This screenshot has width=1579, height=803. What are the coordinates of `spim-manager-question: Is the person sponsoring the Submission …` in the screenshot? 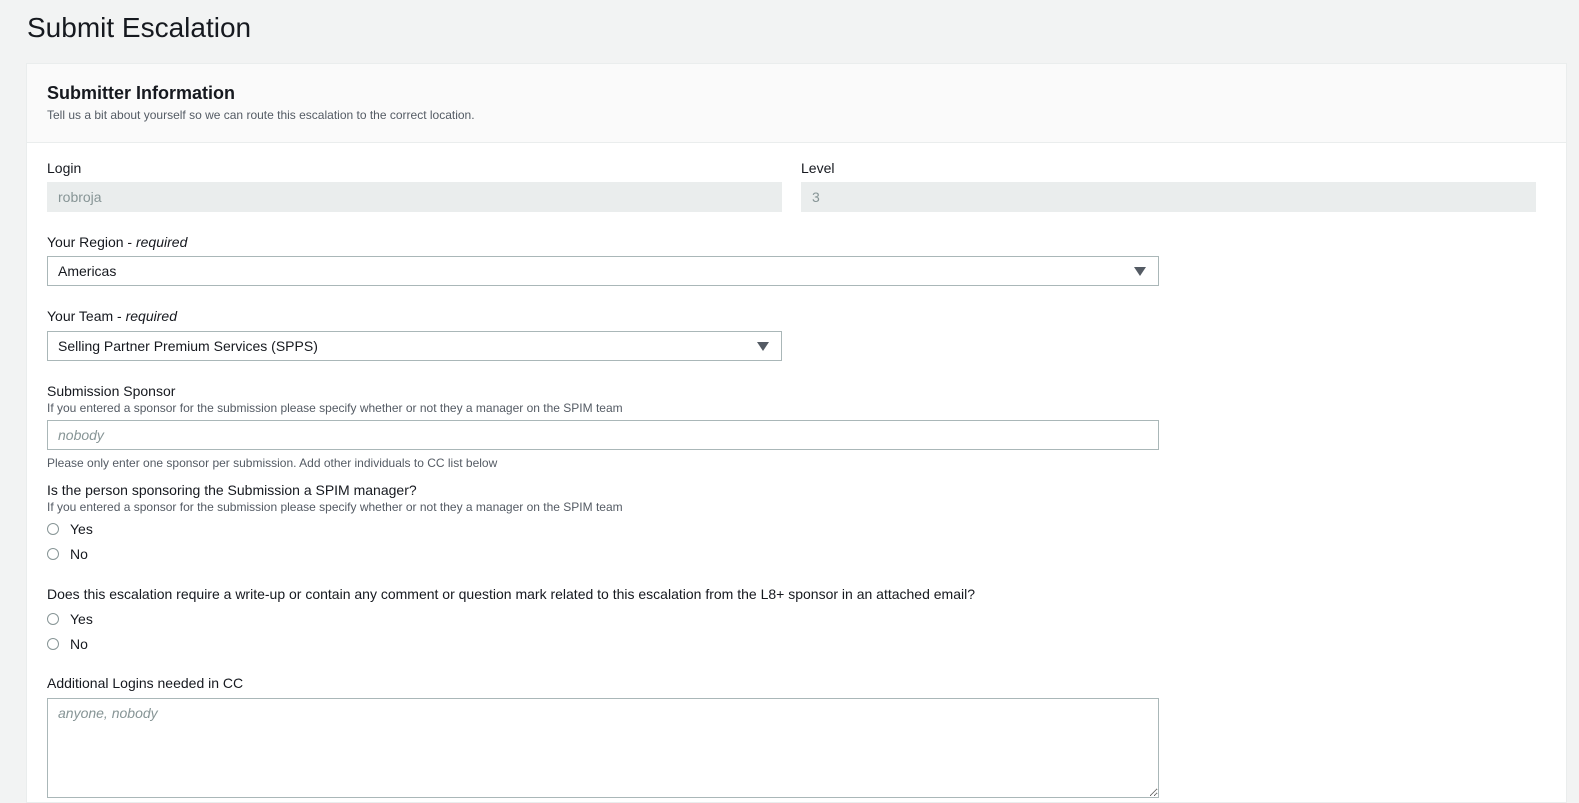 It's located at (232, 490).